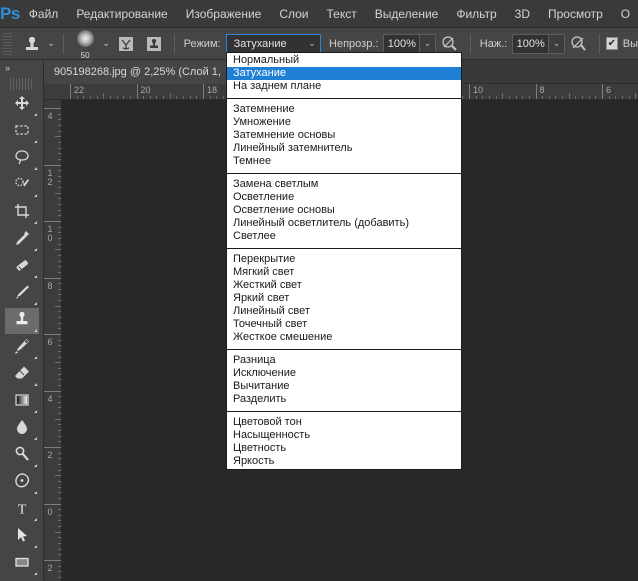 This screenshot has height=581, width=638. Describe the element at coordinates (22, 537) in the screenshot. I see `path-selection-tool` at that location.